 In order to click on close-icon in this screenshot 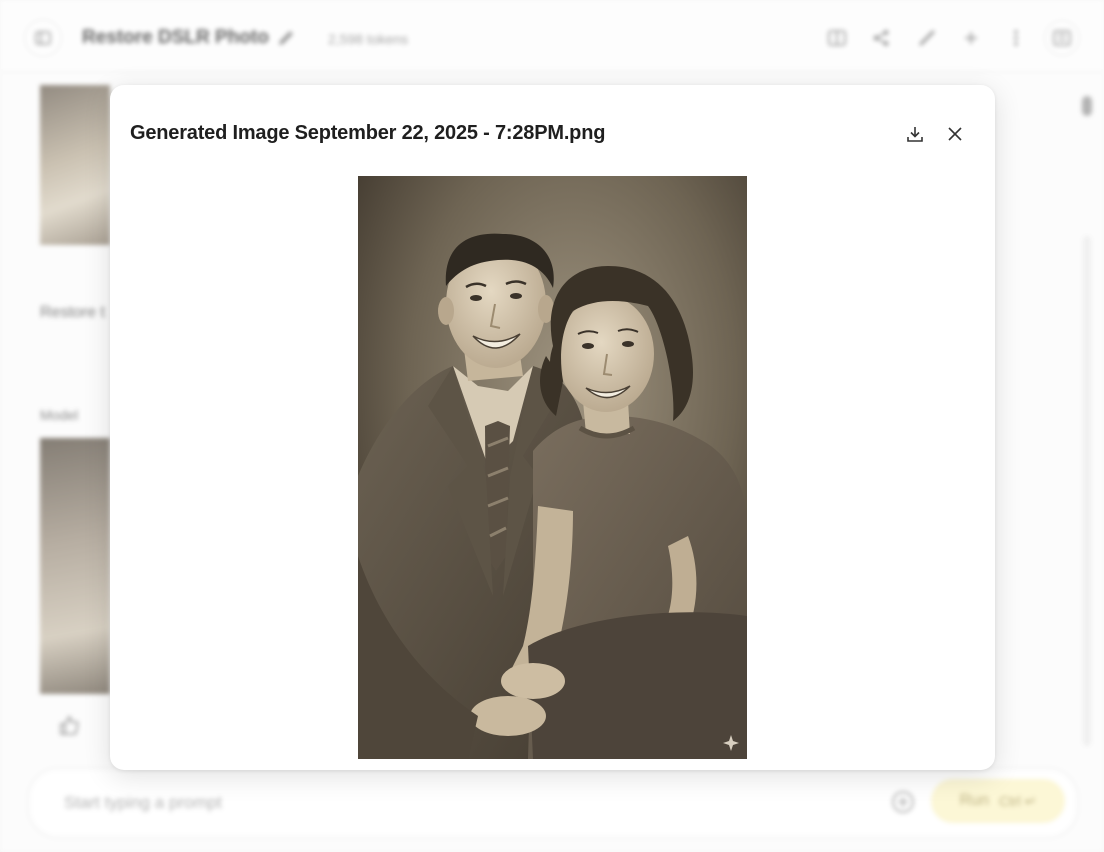, I will do `click(955, 134)`.